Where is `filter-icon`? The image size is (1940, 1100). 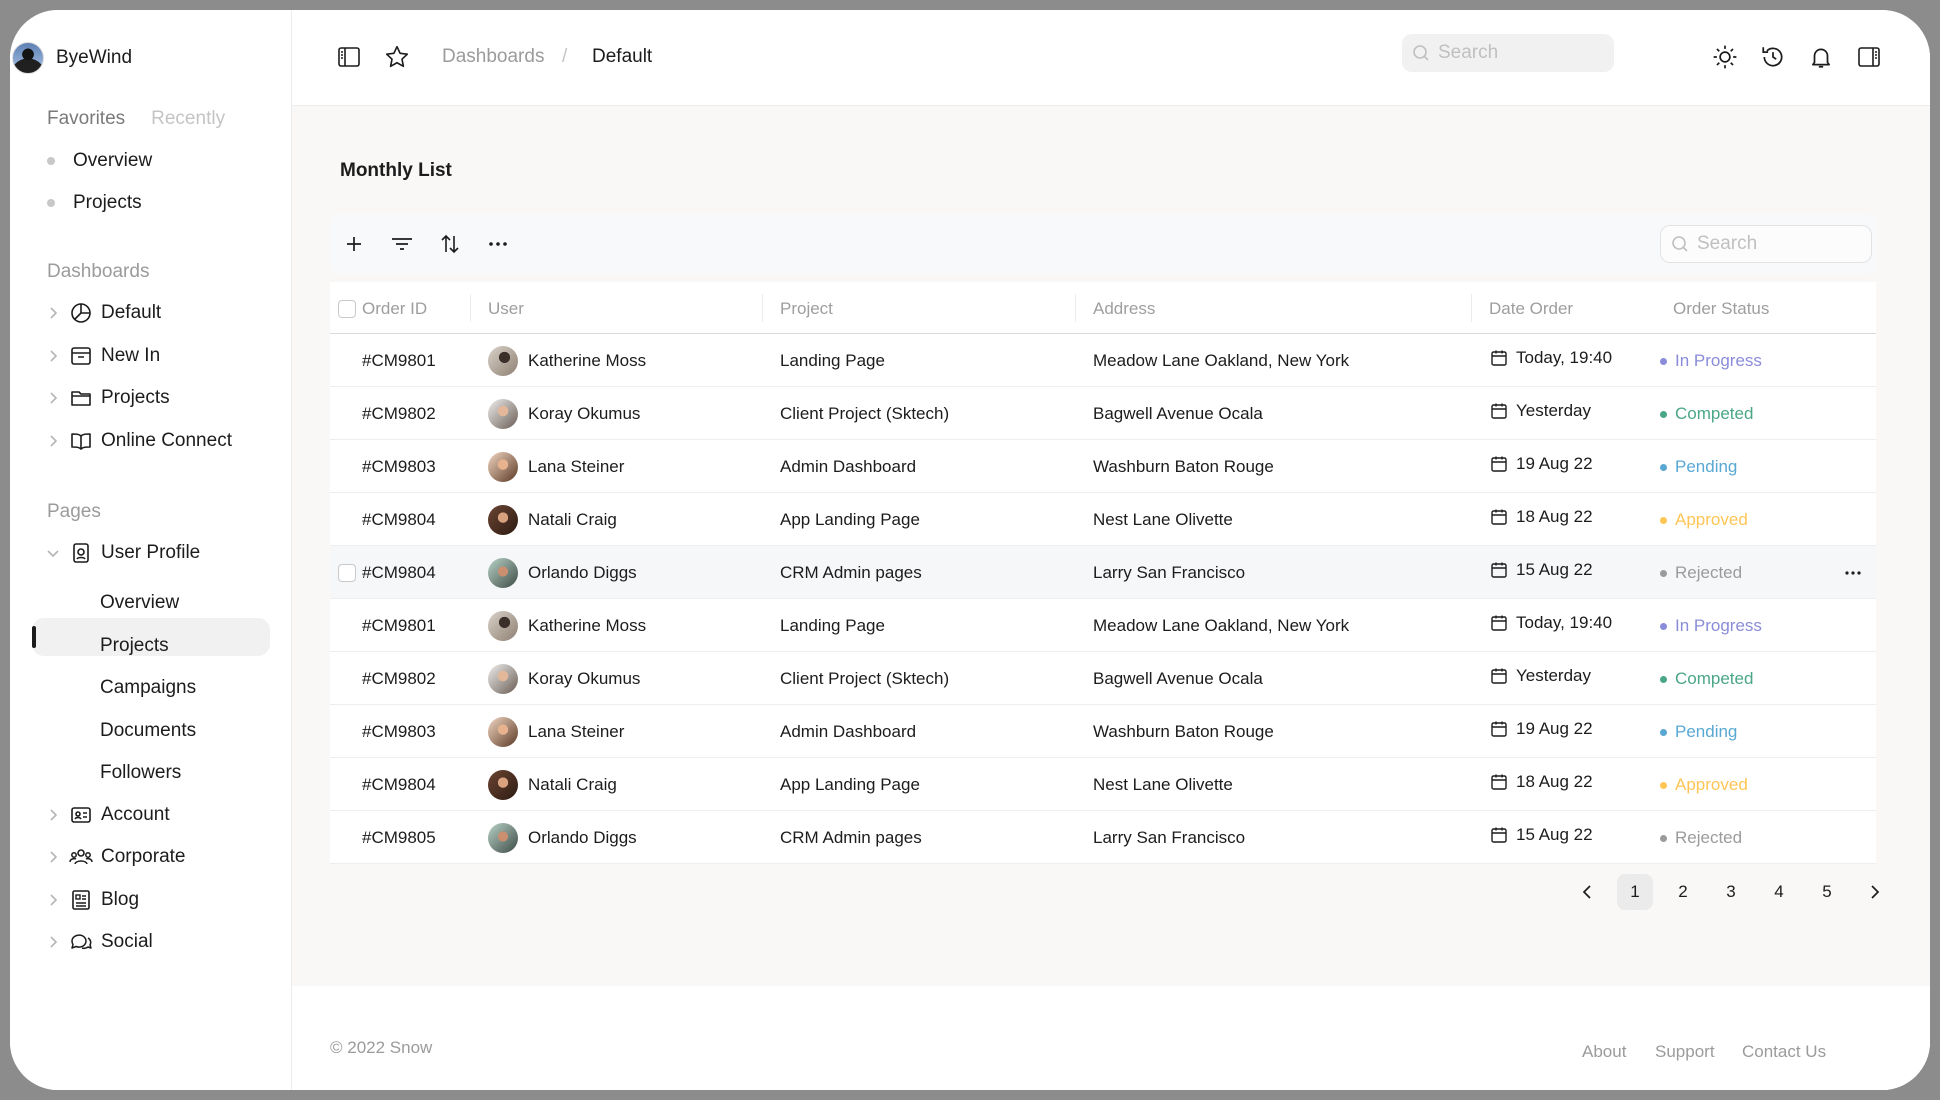
filter-icon is located at coordinates (402, 244).